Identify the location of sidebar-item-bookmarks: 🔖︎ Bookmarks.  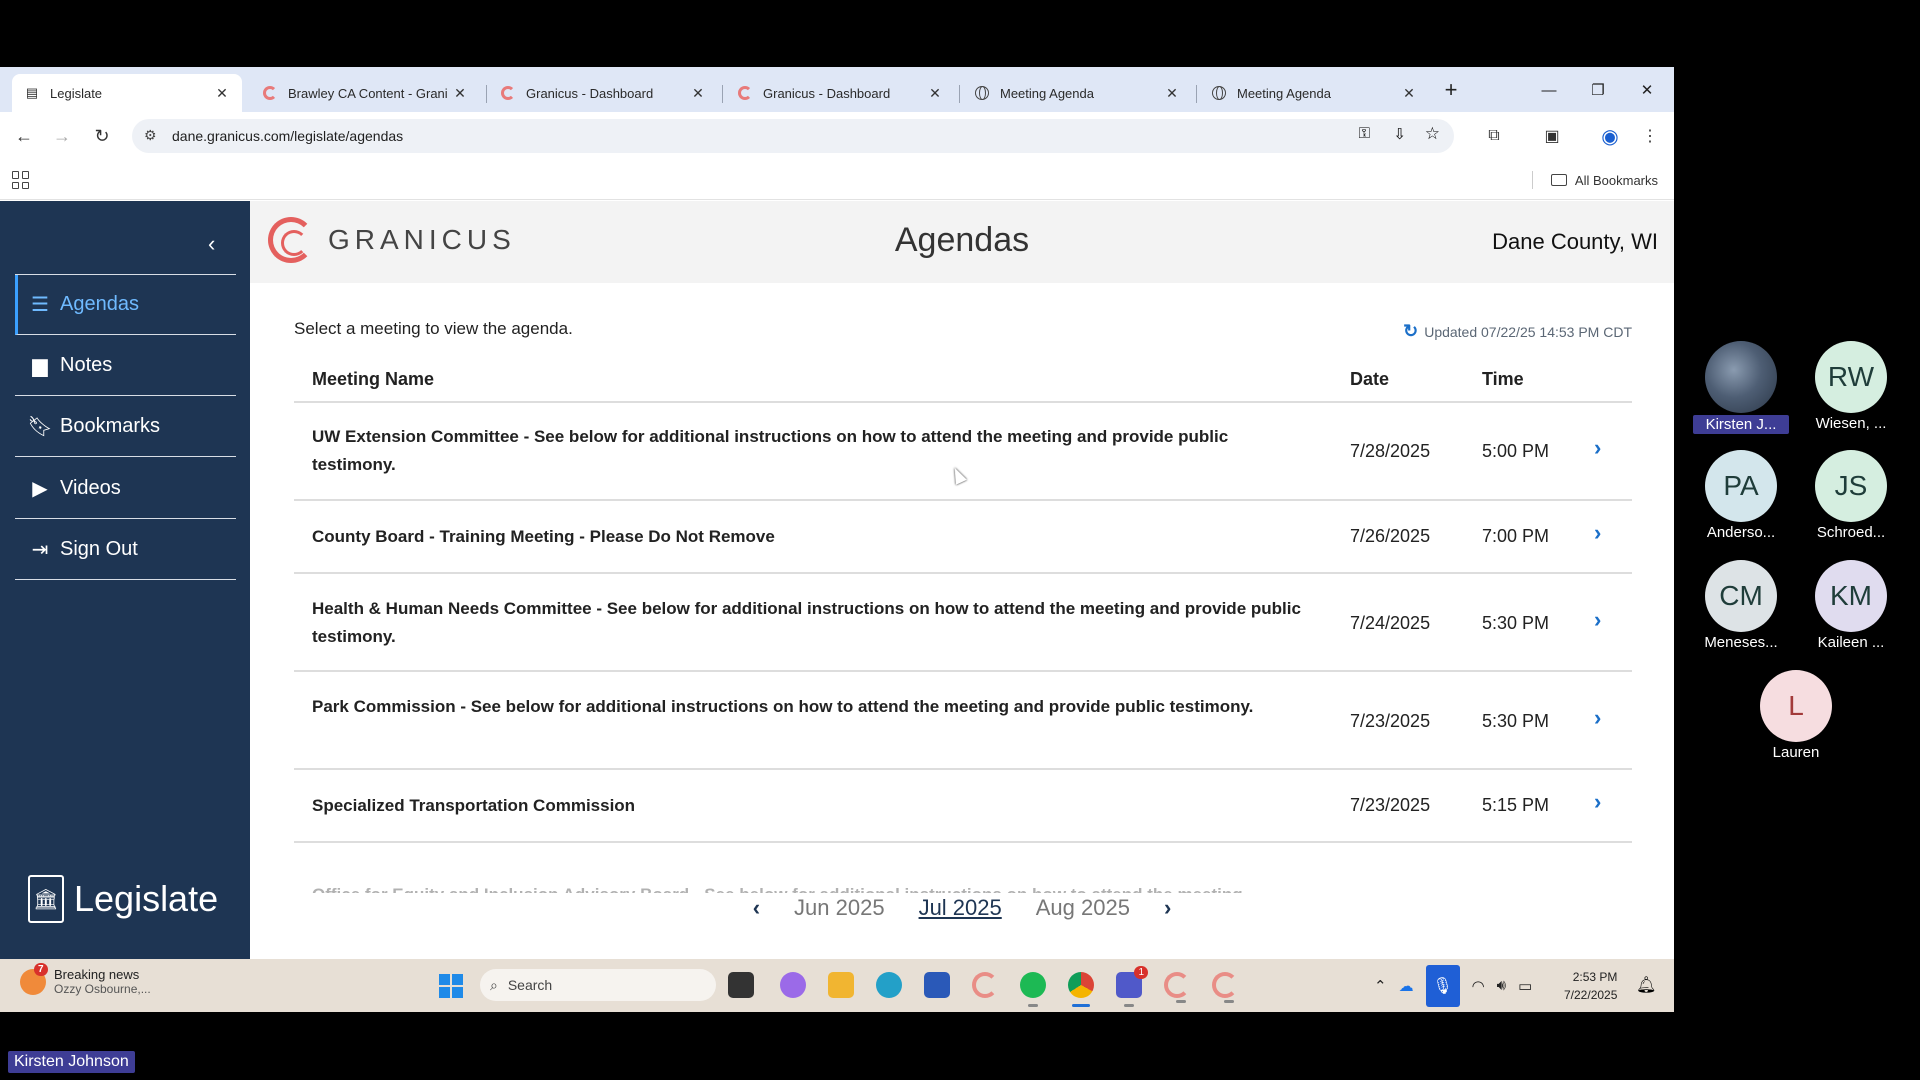
(125, 427).